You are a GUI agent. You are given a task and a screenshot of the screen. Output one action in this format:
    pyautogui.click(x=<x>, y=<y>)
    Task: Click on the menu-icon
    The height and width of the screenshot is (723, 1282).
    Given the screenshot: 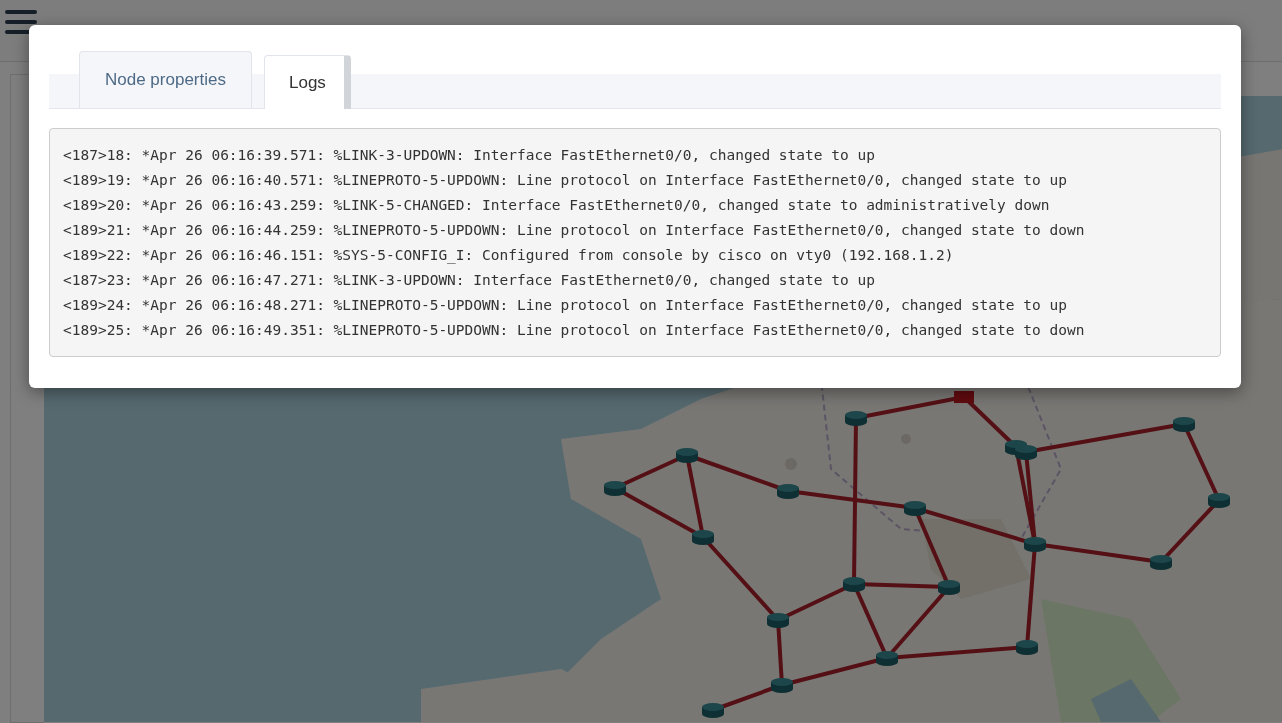 What is the action you would take?
    pyautogui.click(x=21, y=23)
    